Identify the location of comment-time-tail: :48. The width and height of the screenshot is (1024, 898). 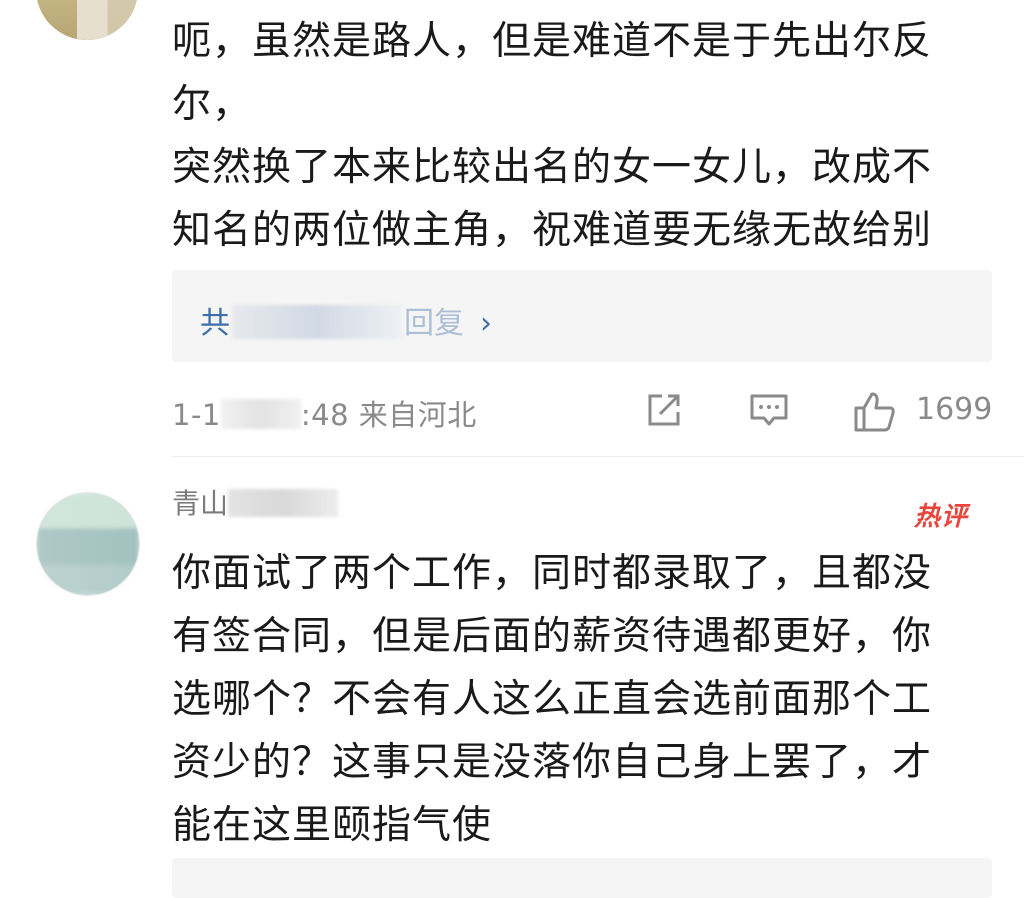
(325, 415).